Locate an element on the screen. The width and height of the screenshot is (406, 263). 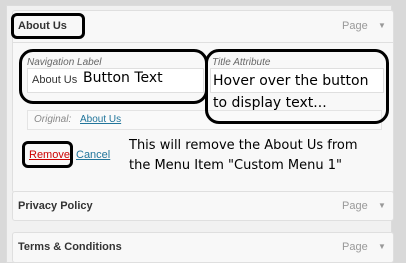
about-us-title-callout is located at coordinates (48, 26).